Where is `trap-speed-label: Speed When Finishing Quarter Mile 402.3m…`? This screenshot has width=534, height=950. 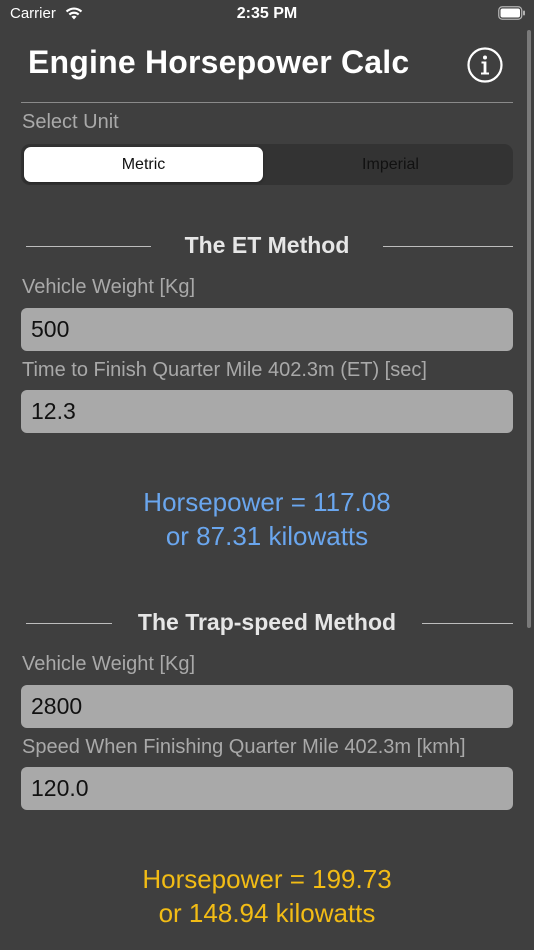 trap-speed-label: Speed When Finishing Quarter Mile 402.3m… is located at coordinates (244, 747).